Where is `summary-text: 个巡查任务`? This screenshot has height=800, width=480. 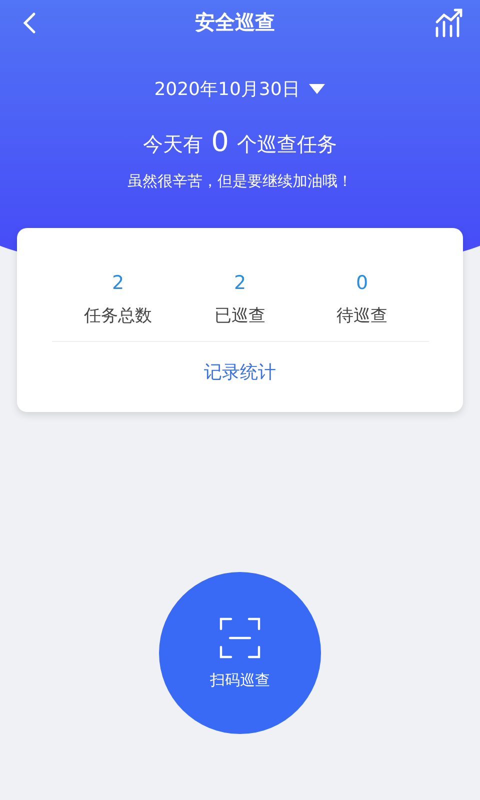 summary-text: 个巡查任务 is located at coordinates (286, 144).